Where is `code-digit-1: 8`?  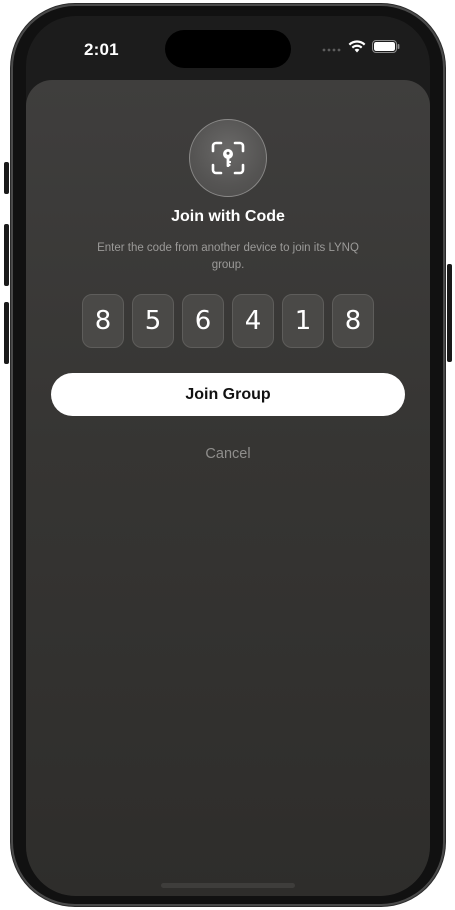 code-digit-1: 8 is located at coordinates (103, 321).